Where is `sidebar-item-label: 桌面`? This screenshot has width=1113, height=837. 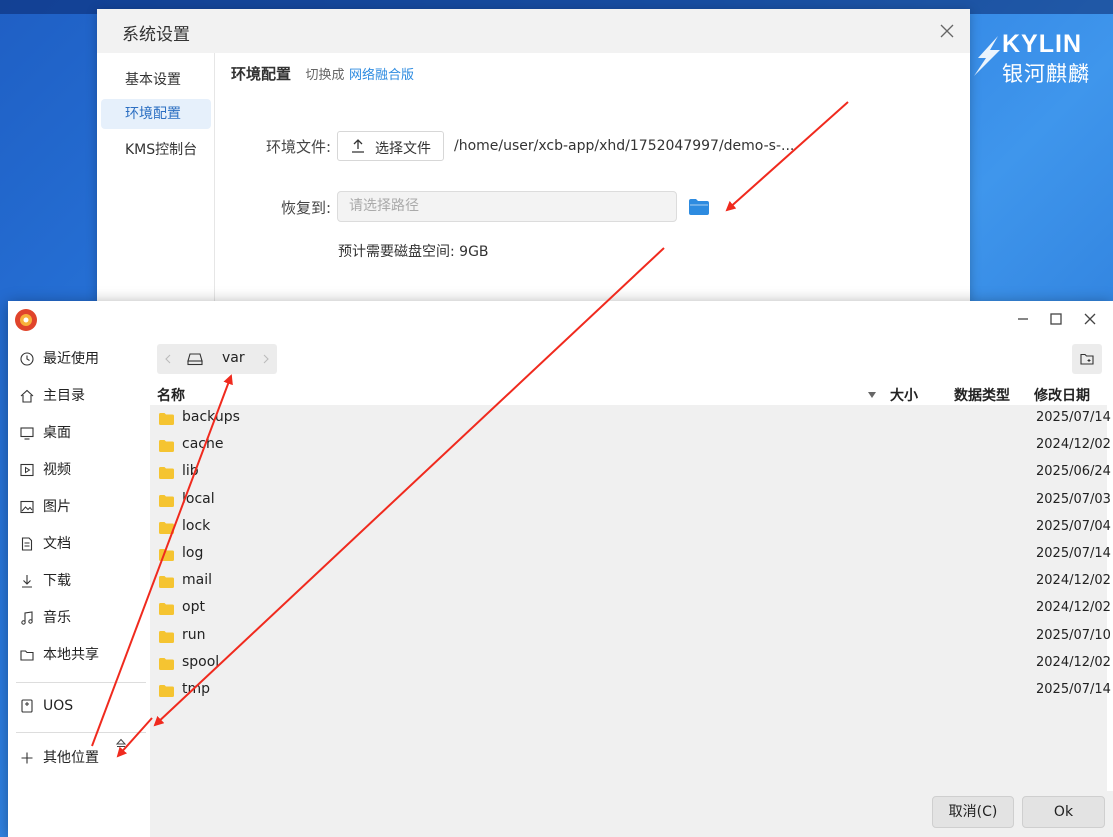 sidebar-item-label: 桌面 is located at coordinates (57, 433).